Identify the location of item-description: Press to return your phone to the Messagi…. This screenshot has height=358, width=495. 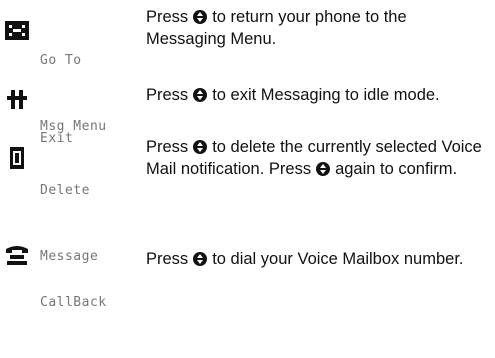
(276, 28).